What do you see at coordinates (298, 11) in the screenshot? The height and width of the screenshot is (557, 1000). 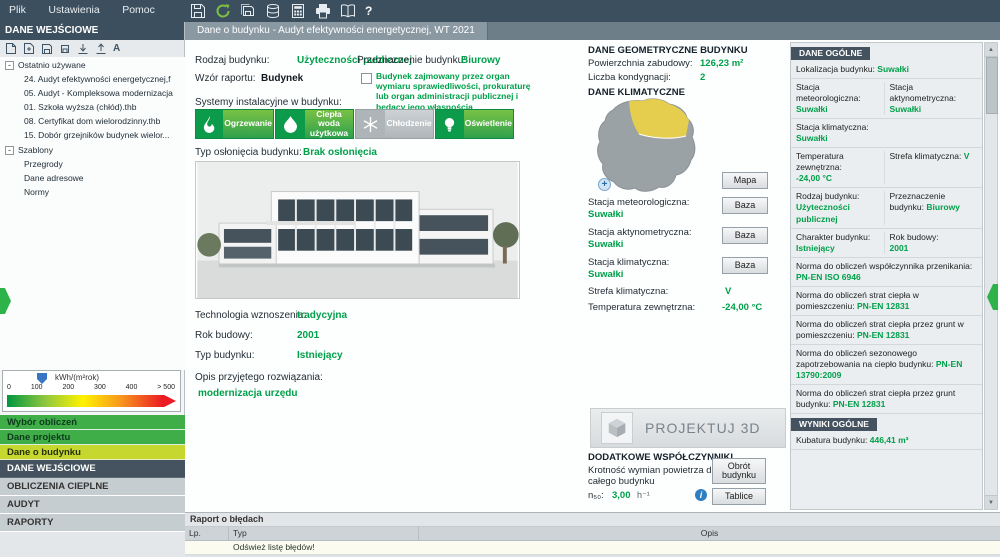 I see `calculator-icon` at bounding box center [298, 11].